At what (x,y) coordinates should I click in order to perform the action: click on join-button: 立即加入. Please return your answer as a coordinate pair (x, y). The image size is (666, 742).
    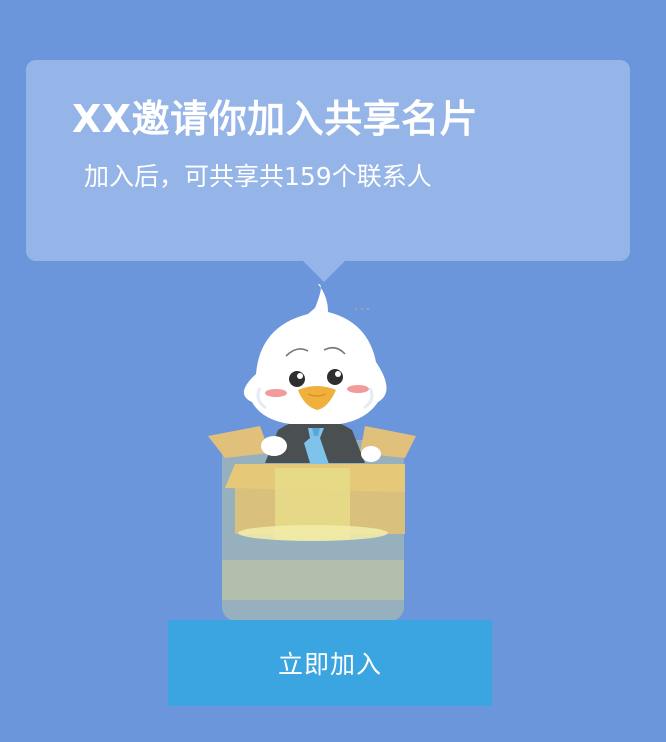
    Looking at the image, I should click on (330, 663).